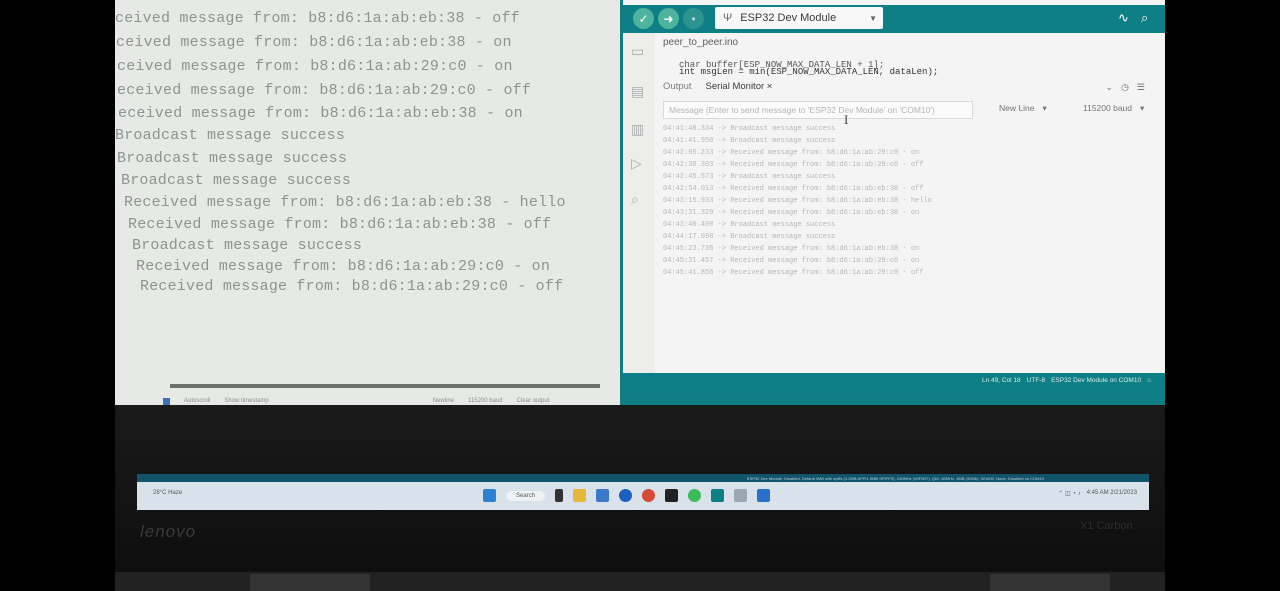  Describe the element at coordinates (677, 86) in the screenshot. I see `tab-output: Output` at that location.